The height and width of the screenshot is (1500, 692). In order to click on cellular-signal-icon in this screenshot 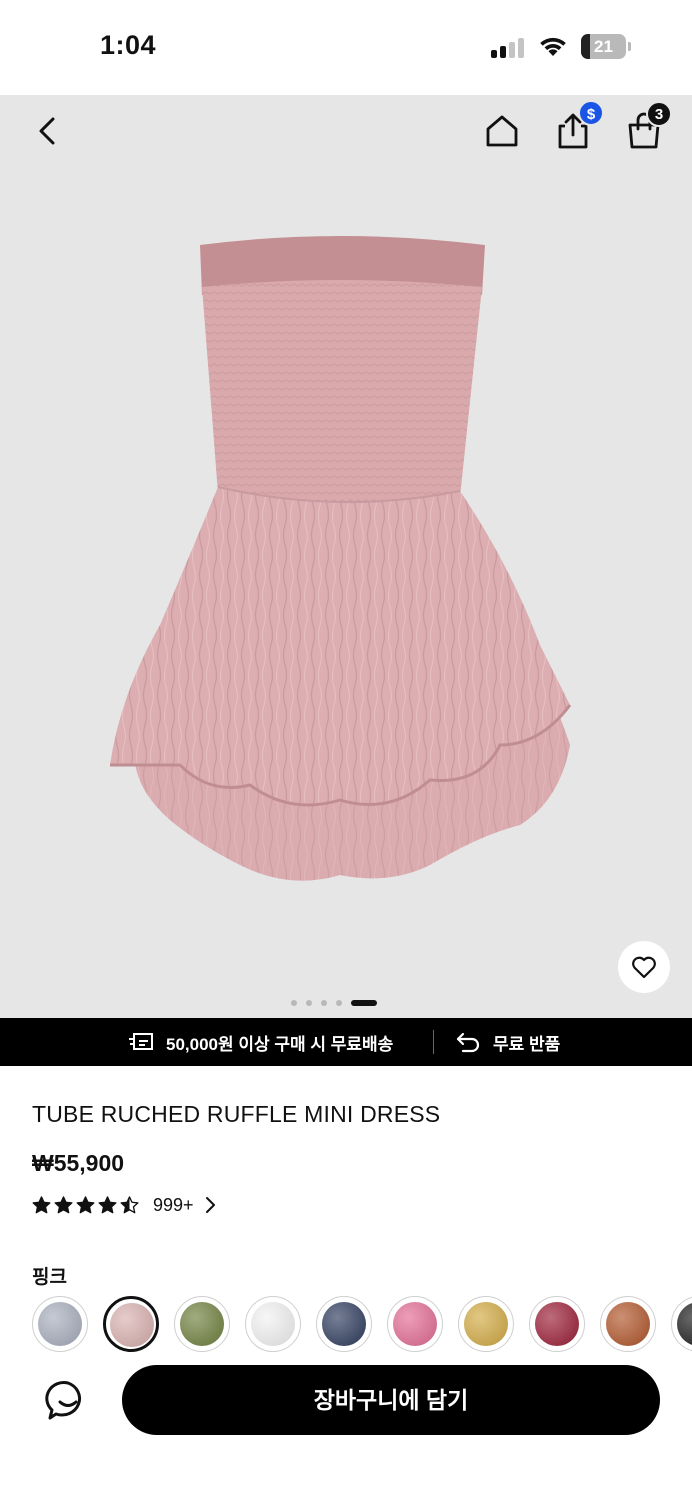, I will do `click(509, 48)`.